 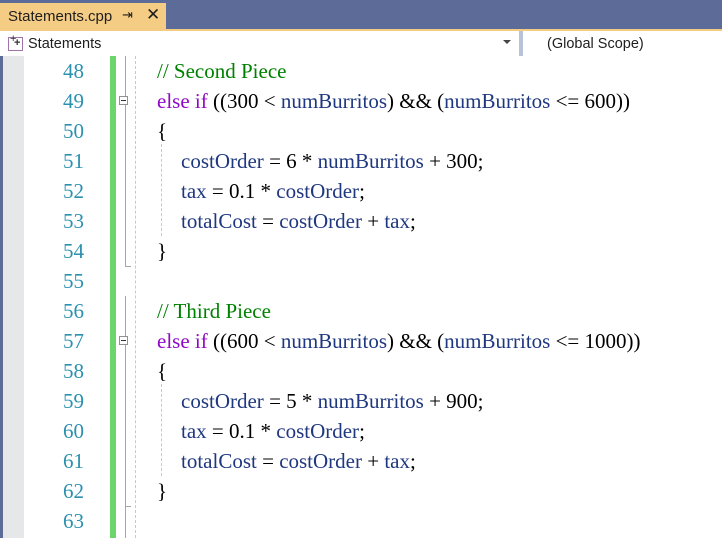 I want to click on line-number: 52, so click(x=73, y=191).